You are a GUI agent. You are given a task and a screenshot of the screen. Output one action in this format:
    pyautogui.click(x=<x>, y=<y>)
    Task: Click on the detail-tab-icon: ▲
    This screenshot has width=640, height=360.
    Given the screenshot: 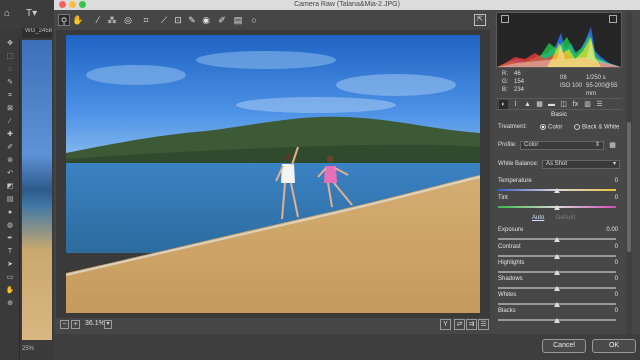 What is the action you would take?
    pyautogui.click(x=527, y=104)
    